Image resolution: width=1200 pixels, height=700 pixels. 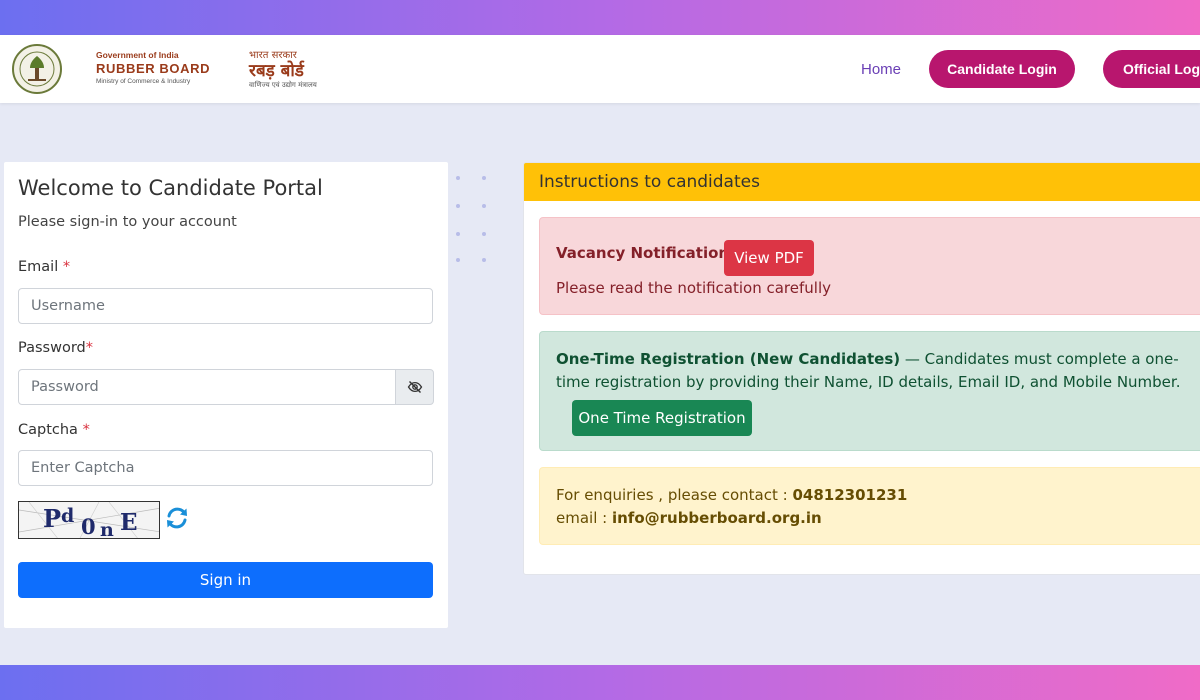 I want to click on top-gradient-bar, so click(x=600, y=17).